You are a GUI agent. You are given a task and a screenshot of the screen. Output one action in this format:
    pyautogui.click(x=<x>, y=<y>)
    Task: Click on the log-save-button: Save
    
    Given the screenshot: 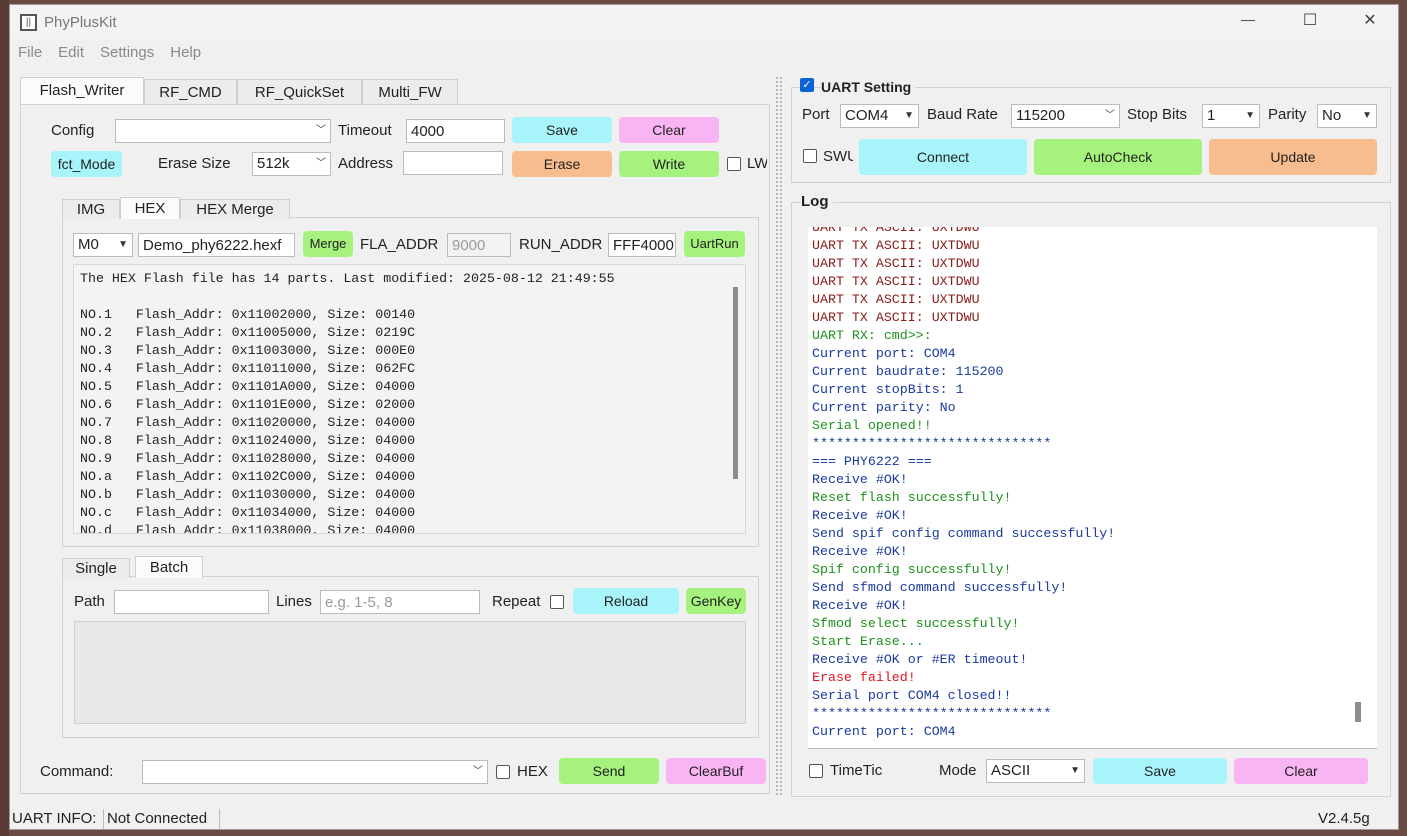 What is the action you would take?
    pyautogui.click(x=1160, y=771)
    